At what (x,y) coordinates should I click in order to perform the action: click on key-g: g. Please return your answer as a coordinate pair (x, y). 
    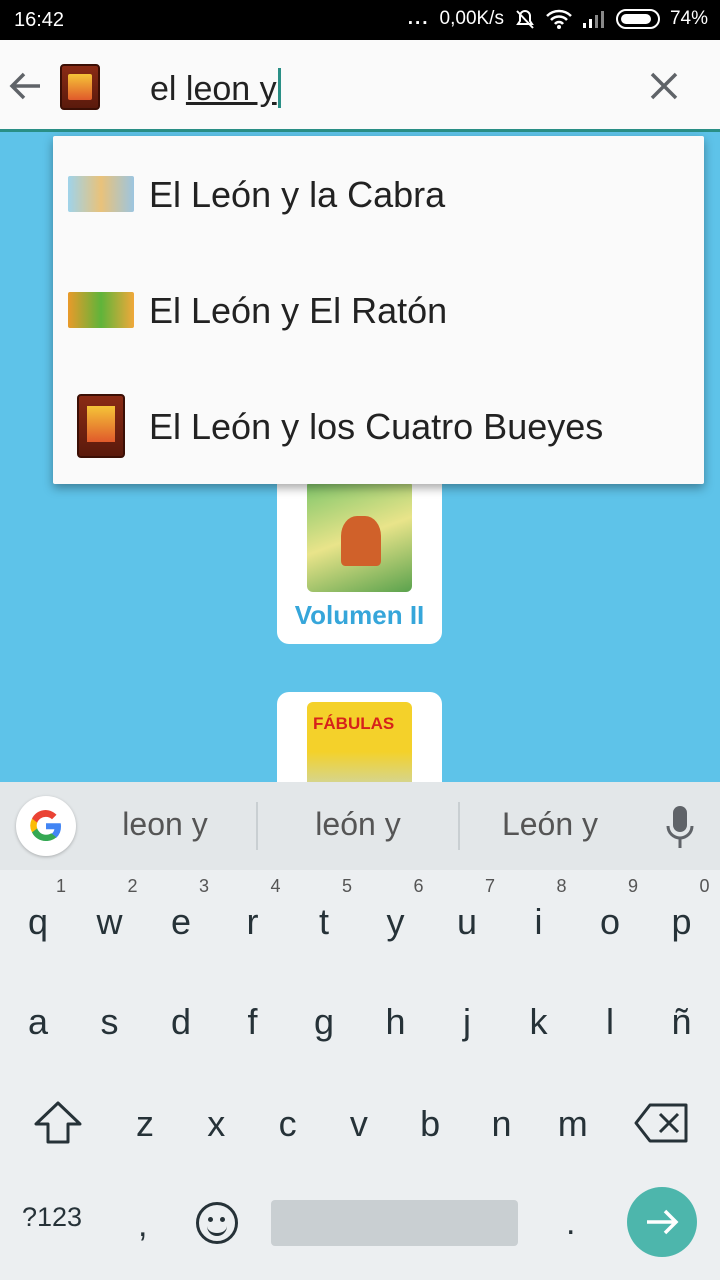
    Looking at the image, I should click on (324, 1022).